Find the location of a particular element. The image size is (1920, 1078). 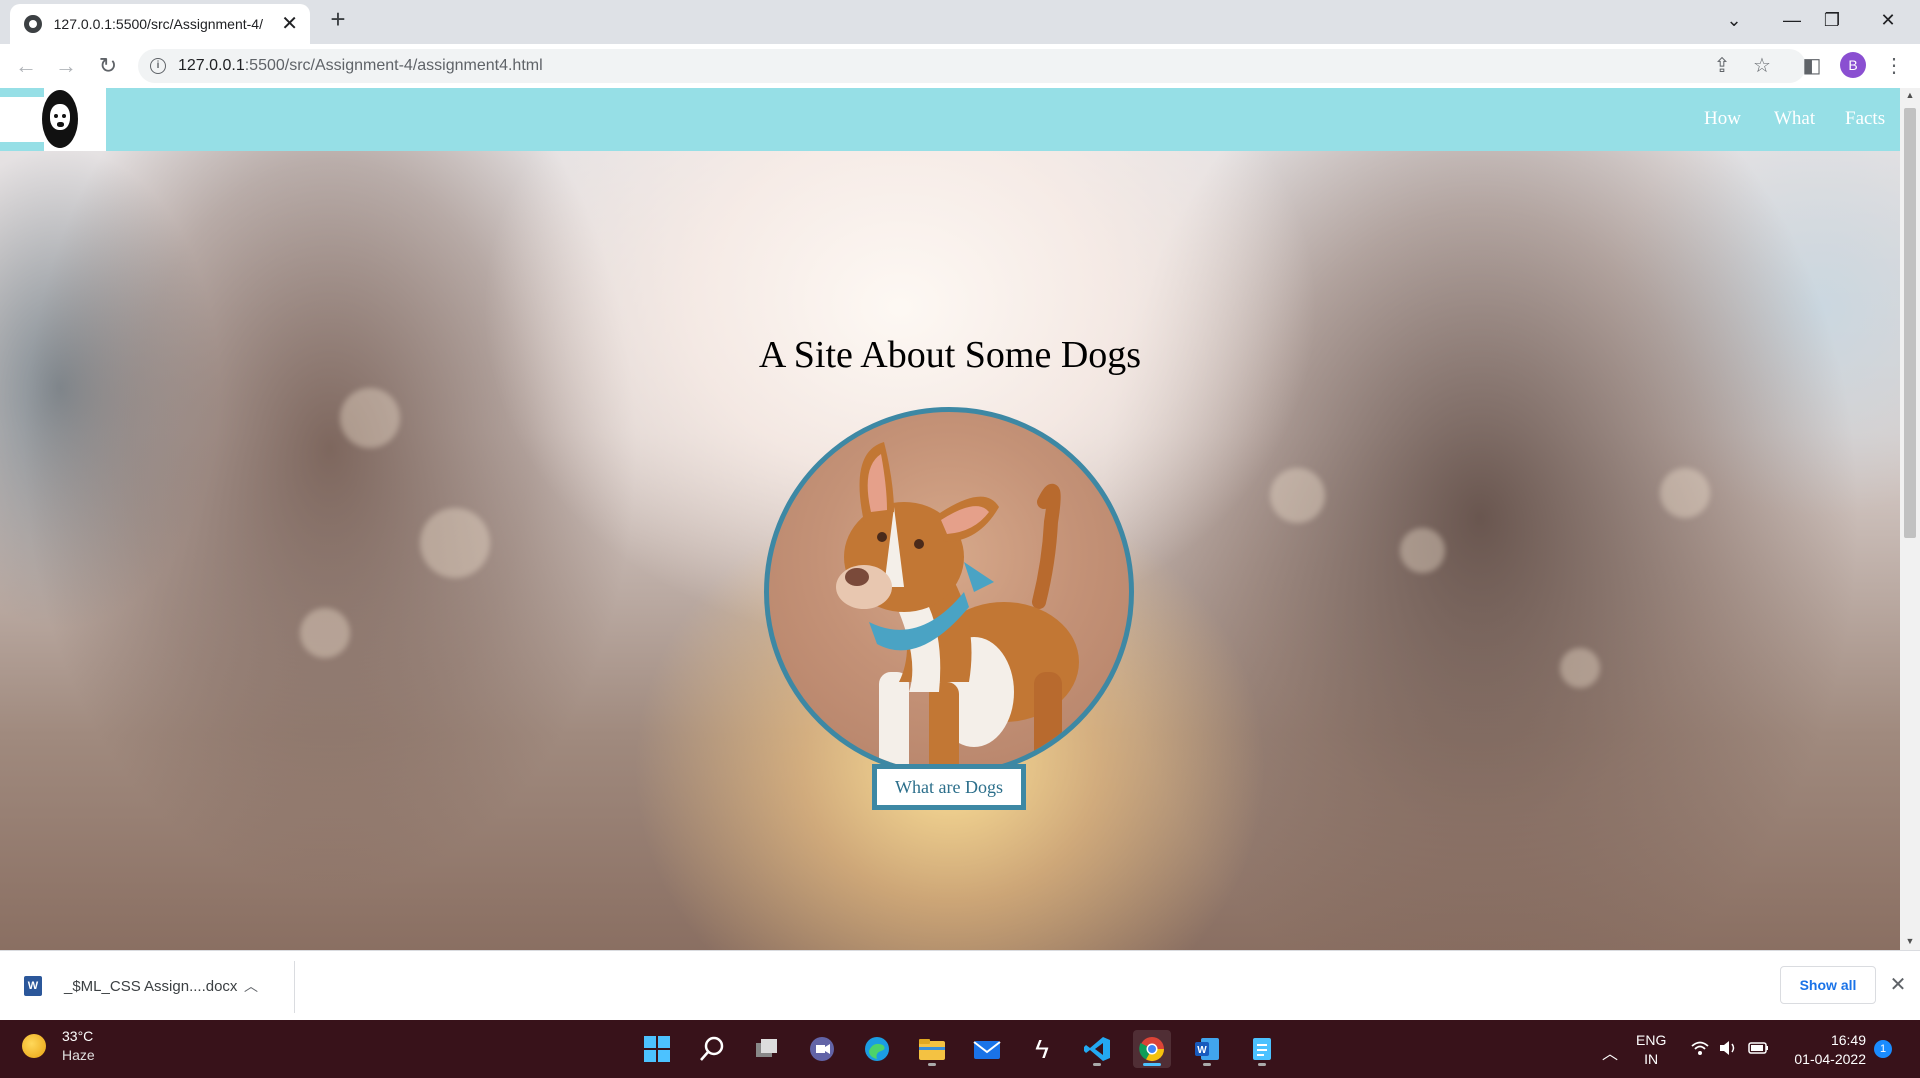

menu-kebab-icon: ⋮ is located at coordinates (1894, 66).